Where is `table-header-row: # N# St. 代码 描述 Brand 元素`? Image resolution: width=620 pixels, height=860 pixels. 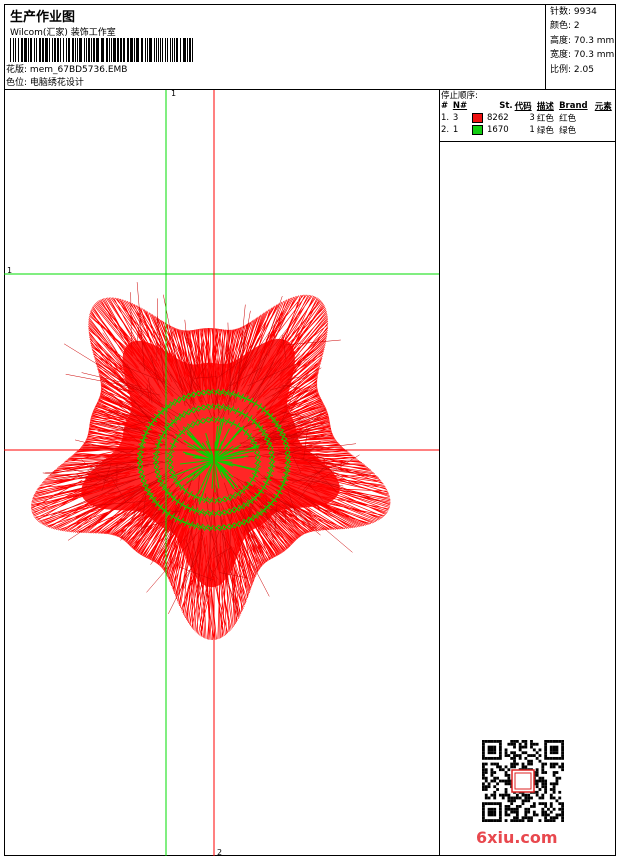 table-header-row: # N# St. 代码 描述 Brand 元素 is located at coordinates (528, 106).